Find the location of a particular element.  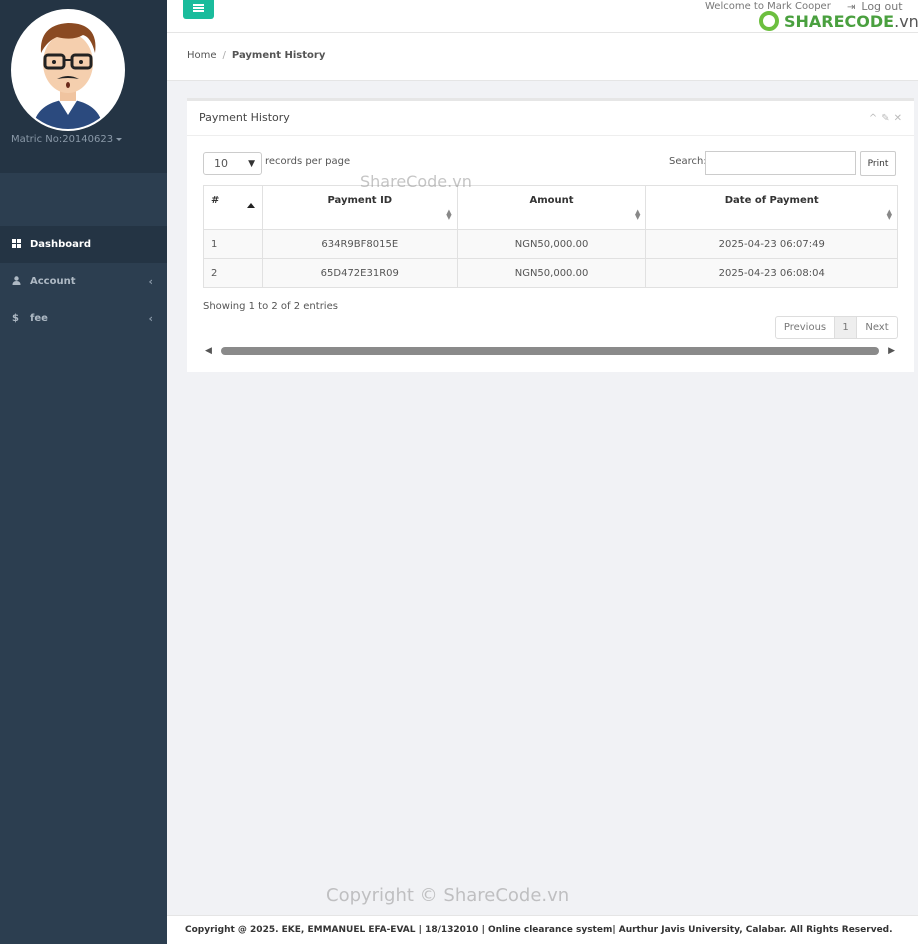

panel-title: Payment History is located at coordinates (244, 117).